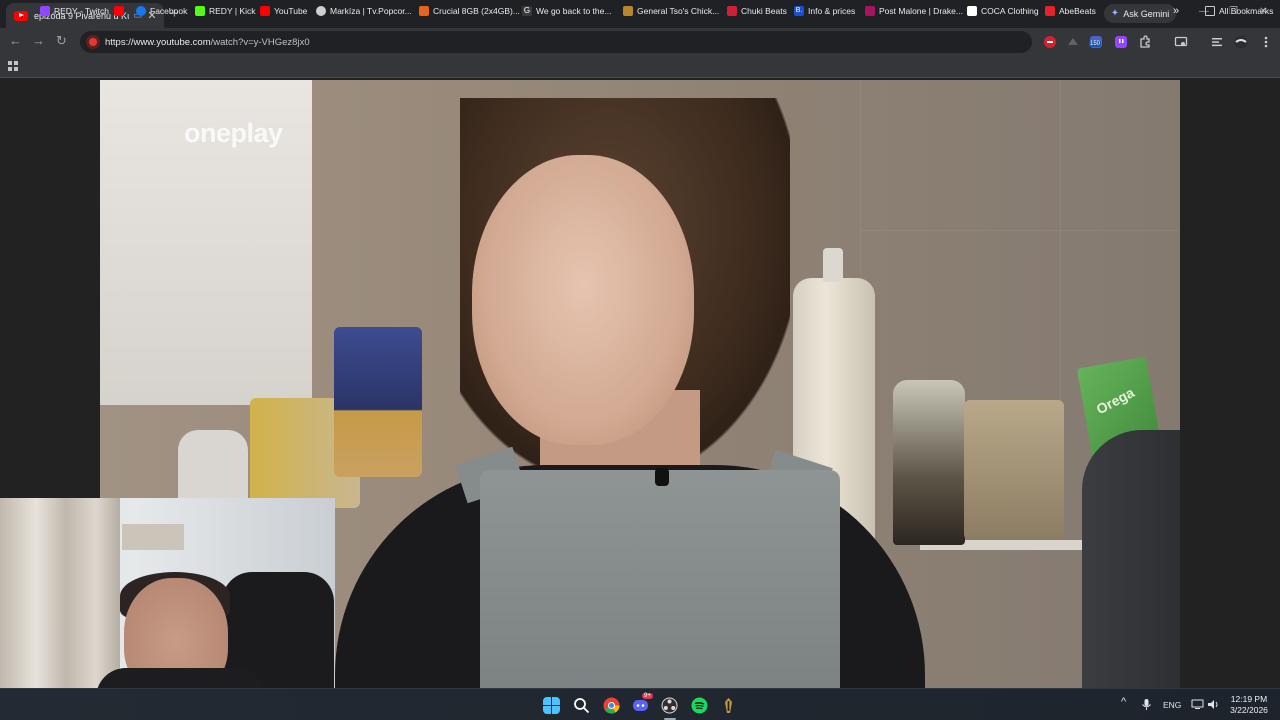  I want to click on reload-button: ↻, so click(61, 41).